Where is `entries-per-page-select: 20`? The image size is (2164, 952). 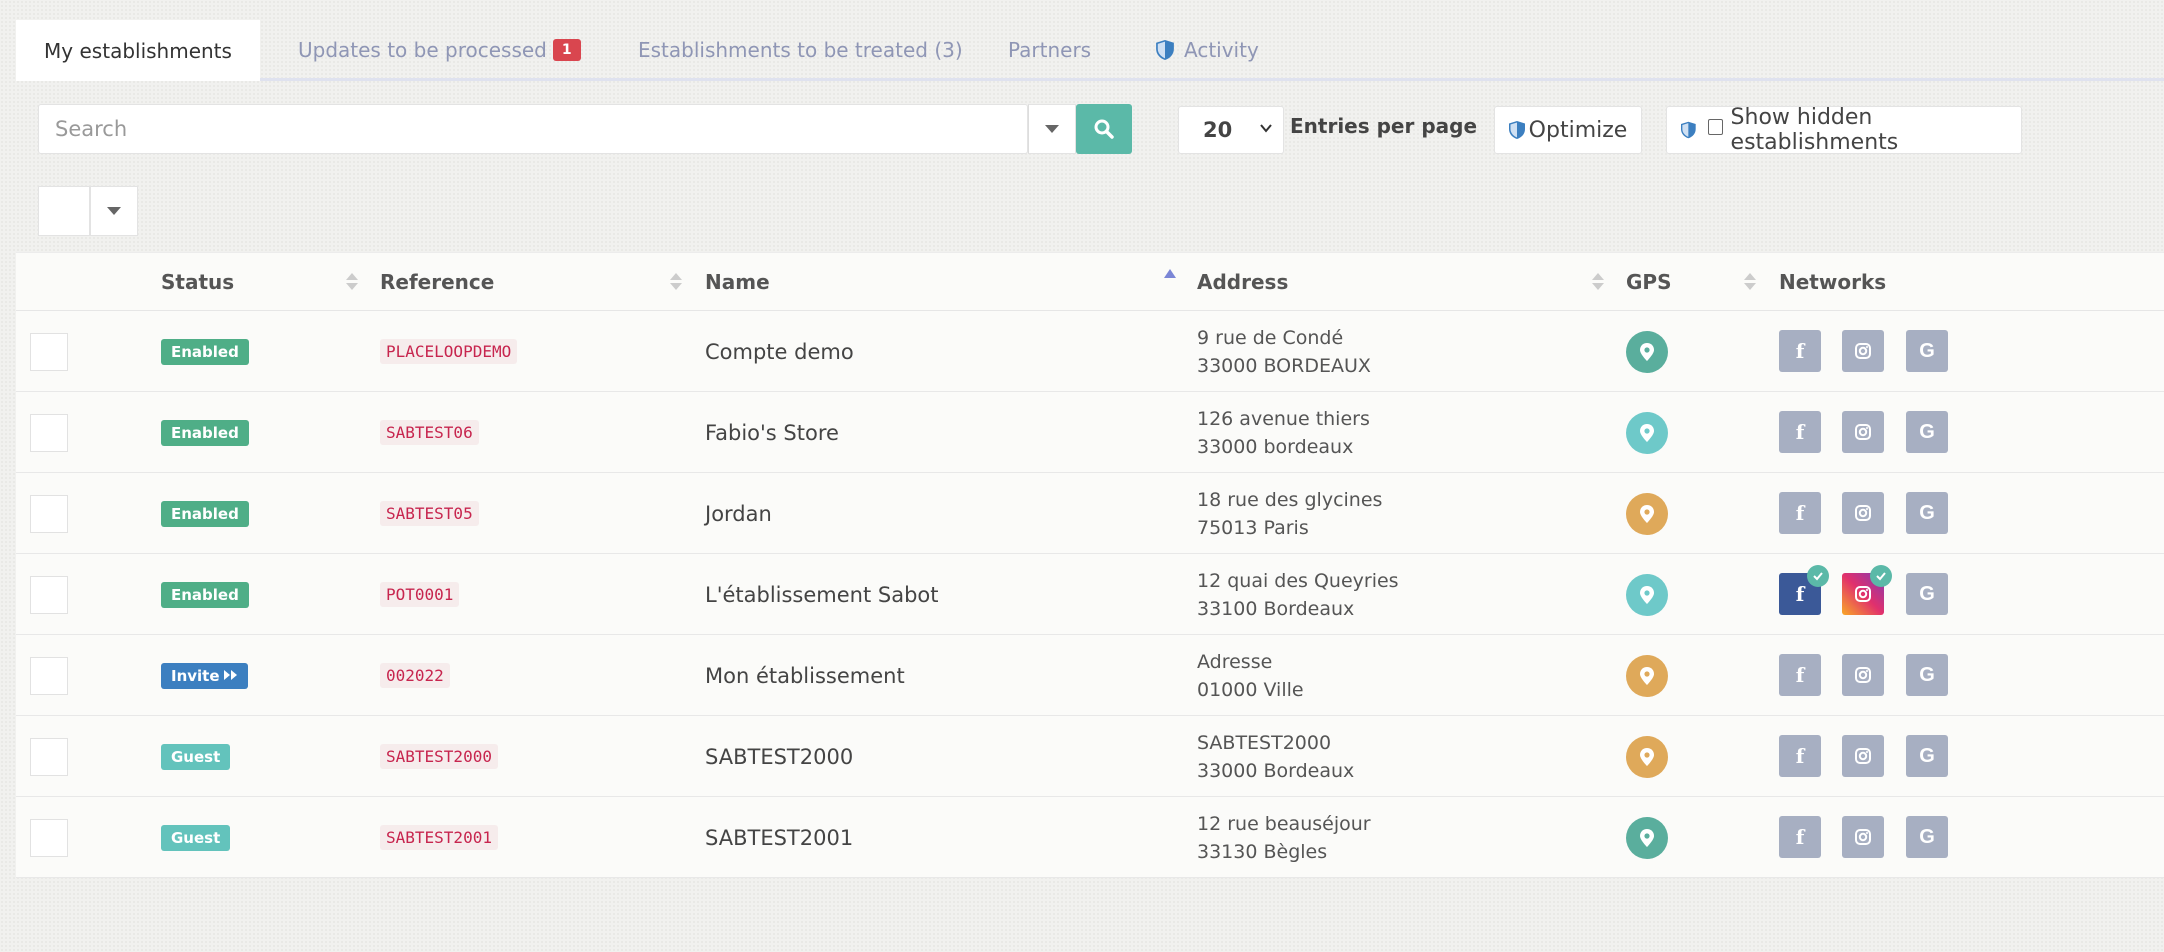
entries-per-page-select: 20 is located at coordinates (1231, 130).